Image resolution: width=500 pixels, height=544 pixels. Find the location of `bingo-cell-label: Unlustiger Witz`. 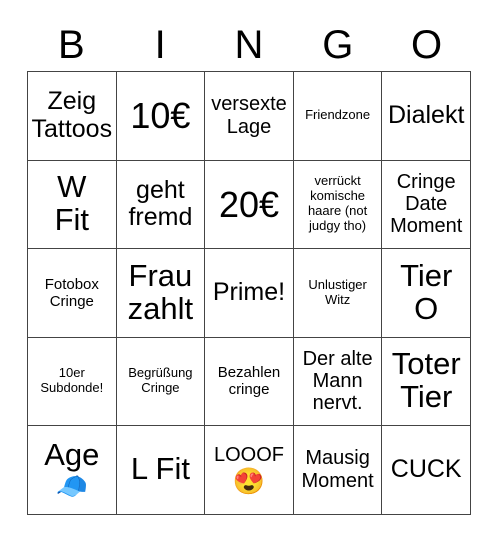

bingo-cell-label: Unlustiger Witz is located at coordinates (337, 291).